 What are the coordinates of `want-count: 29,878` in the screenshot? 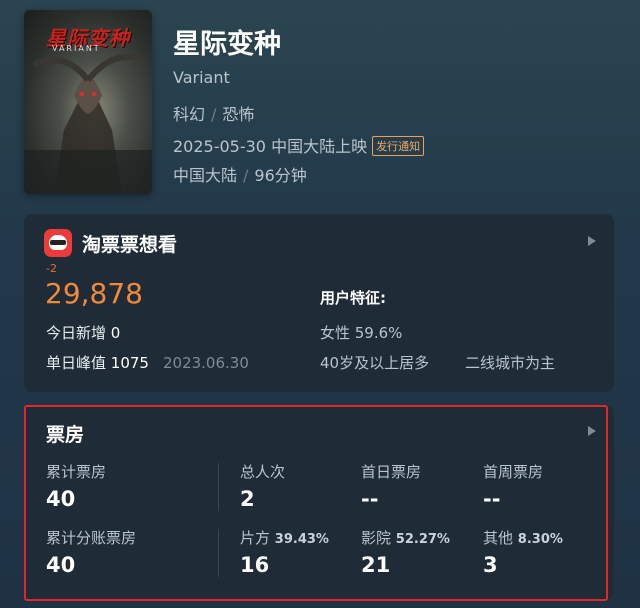 It's located at (94, 293).